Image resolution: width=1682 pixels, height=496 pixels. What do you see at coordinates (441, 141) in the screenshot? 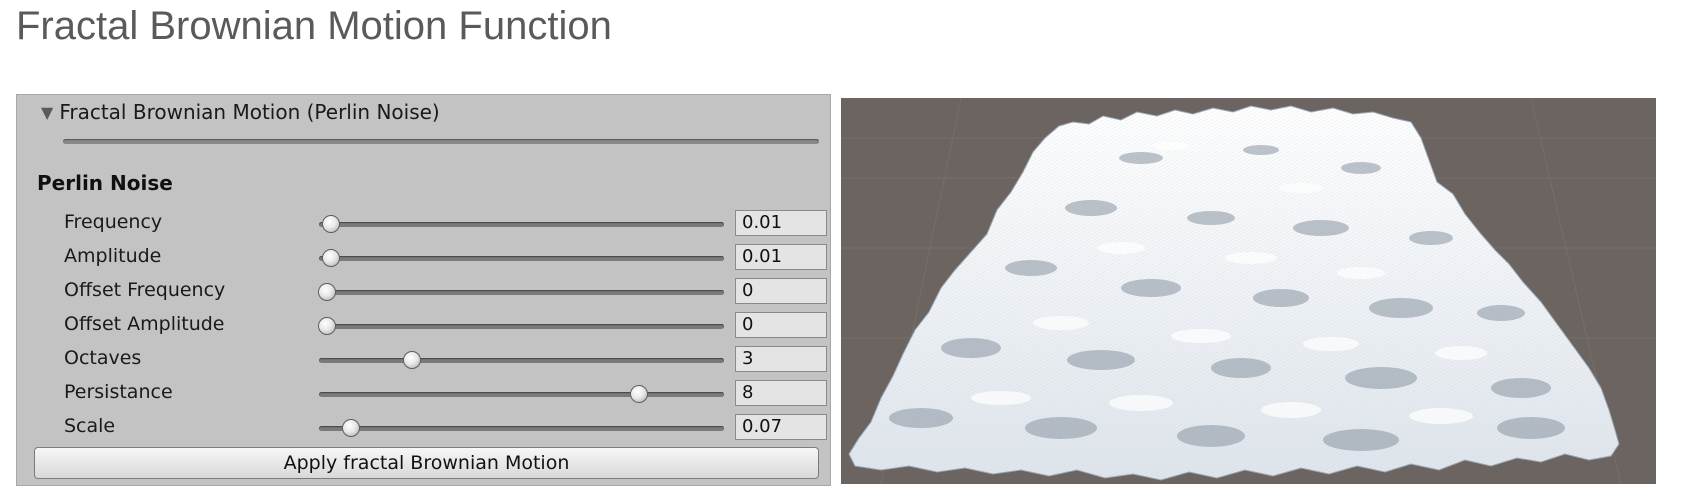
I see `divider` at bounding box center [441, 141].